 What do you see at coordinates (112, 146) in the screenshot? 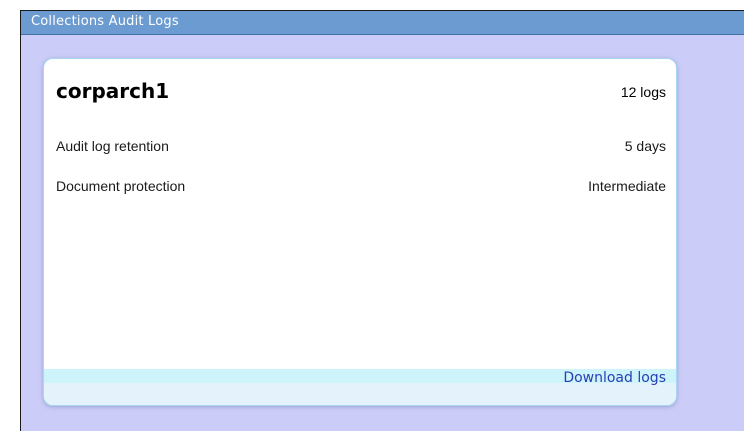
I see `retention-label: Audit log retention` at bounding box center [112, 146].